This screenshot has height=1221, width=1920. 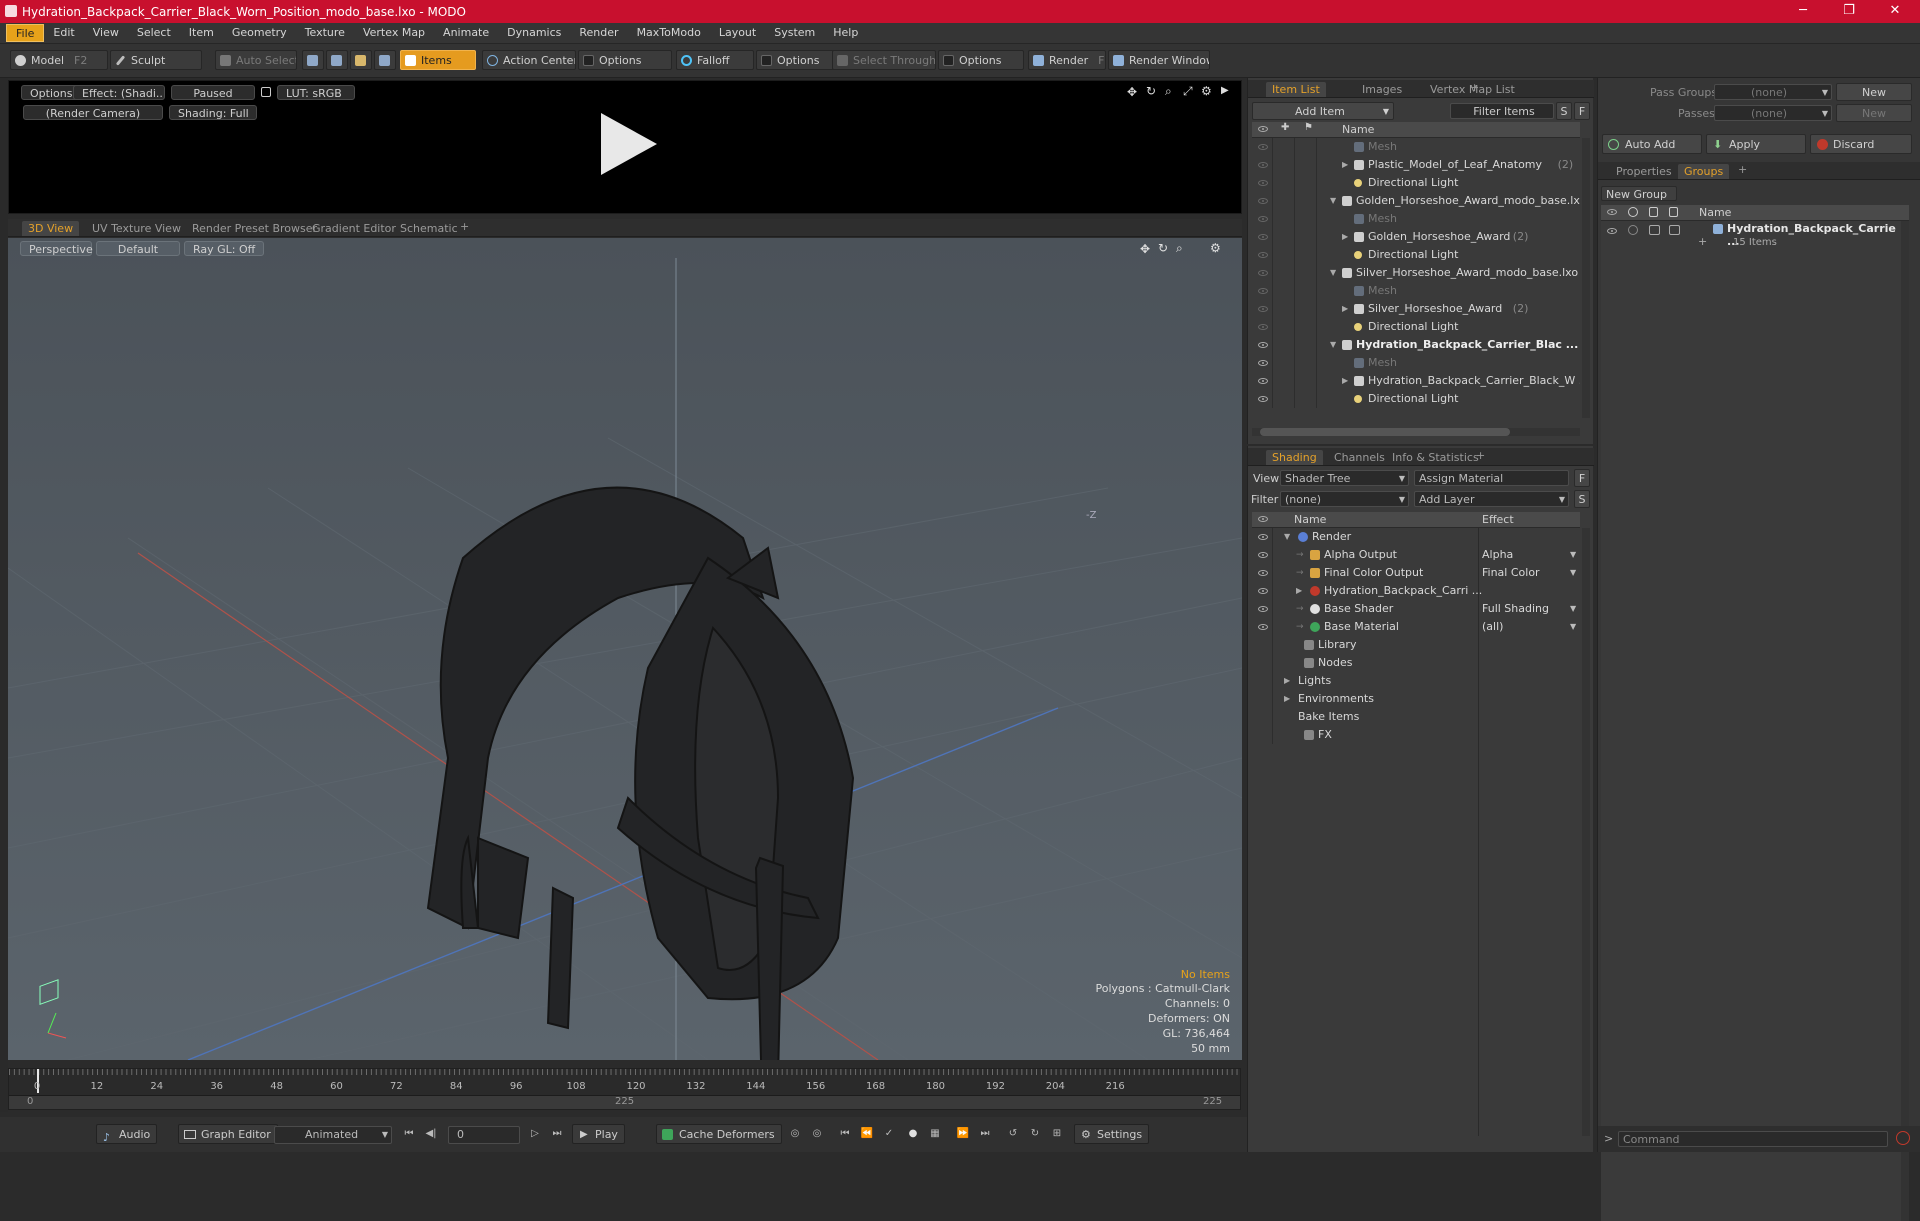 What do you see at coordinates (1416, 663) in the screenshot?
I see `shader-row: Nodes` at bounding box center [1416, 663].